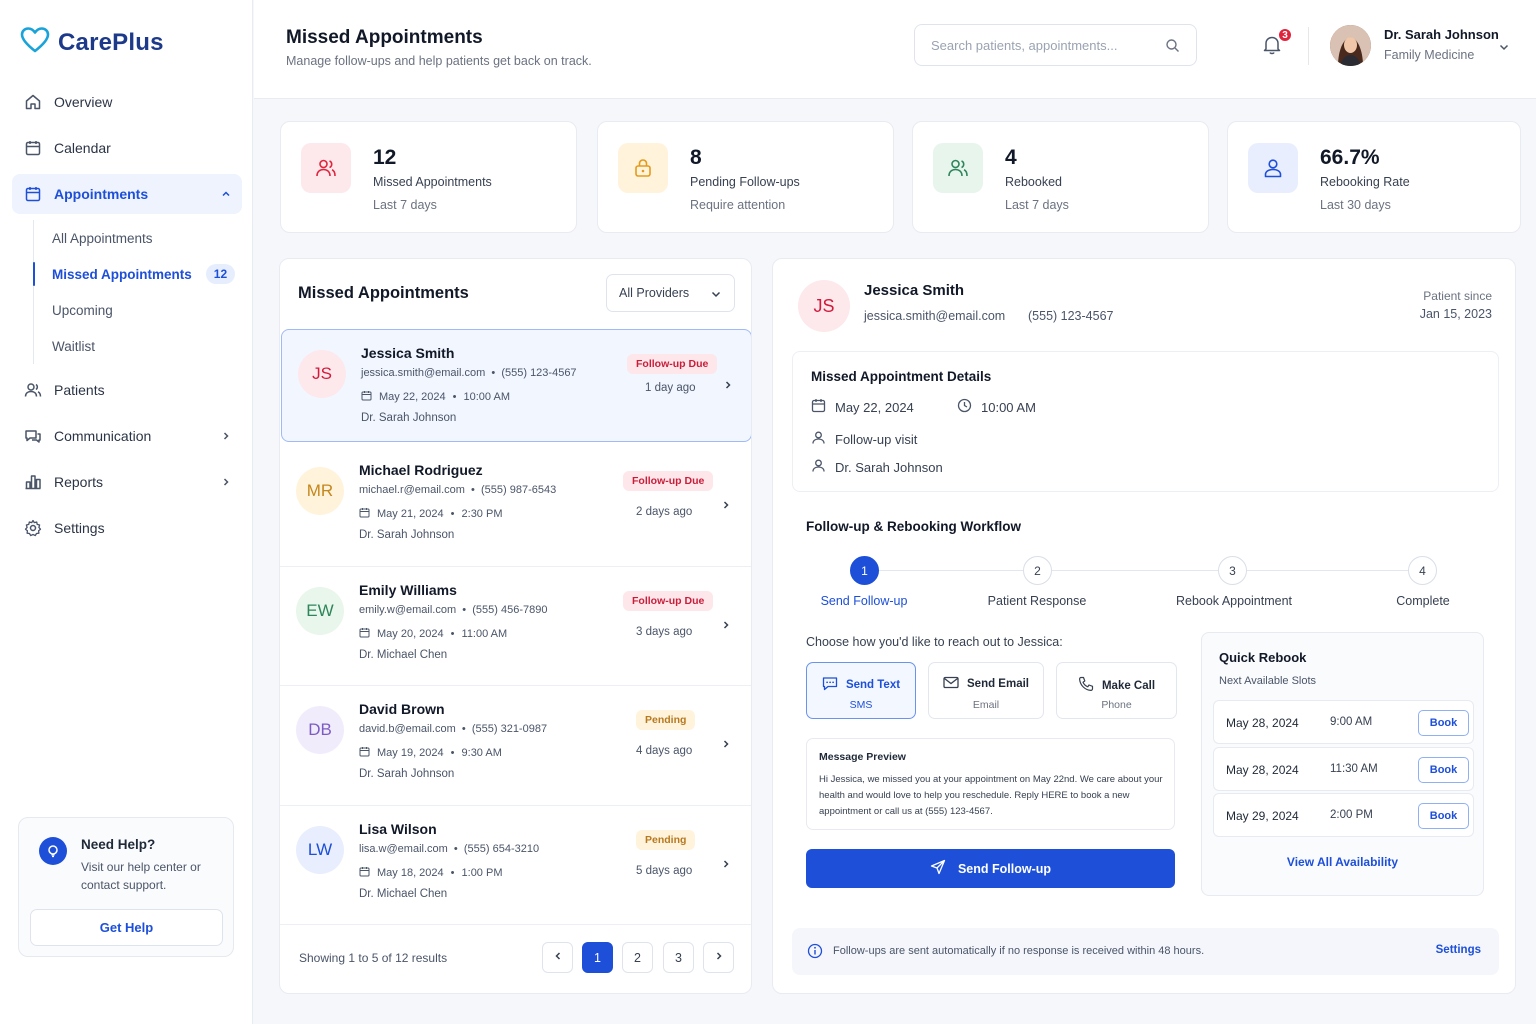 This screenshot has width=1536, height=1024. Describe the element at coordinates (435, 397) in the screenshot. I see `appointment-datetime: May 22, 2024 • 10:00 AM` at that location.